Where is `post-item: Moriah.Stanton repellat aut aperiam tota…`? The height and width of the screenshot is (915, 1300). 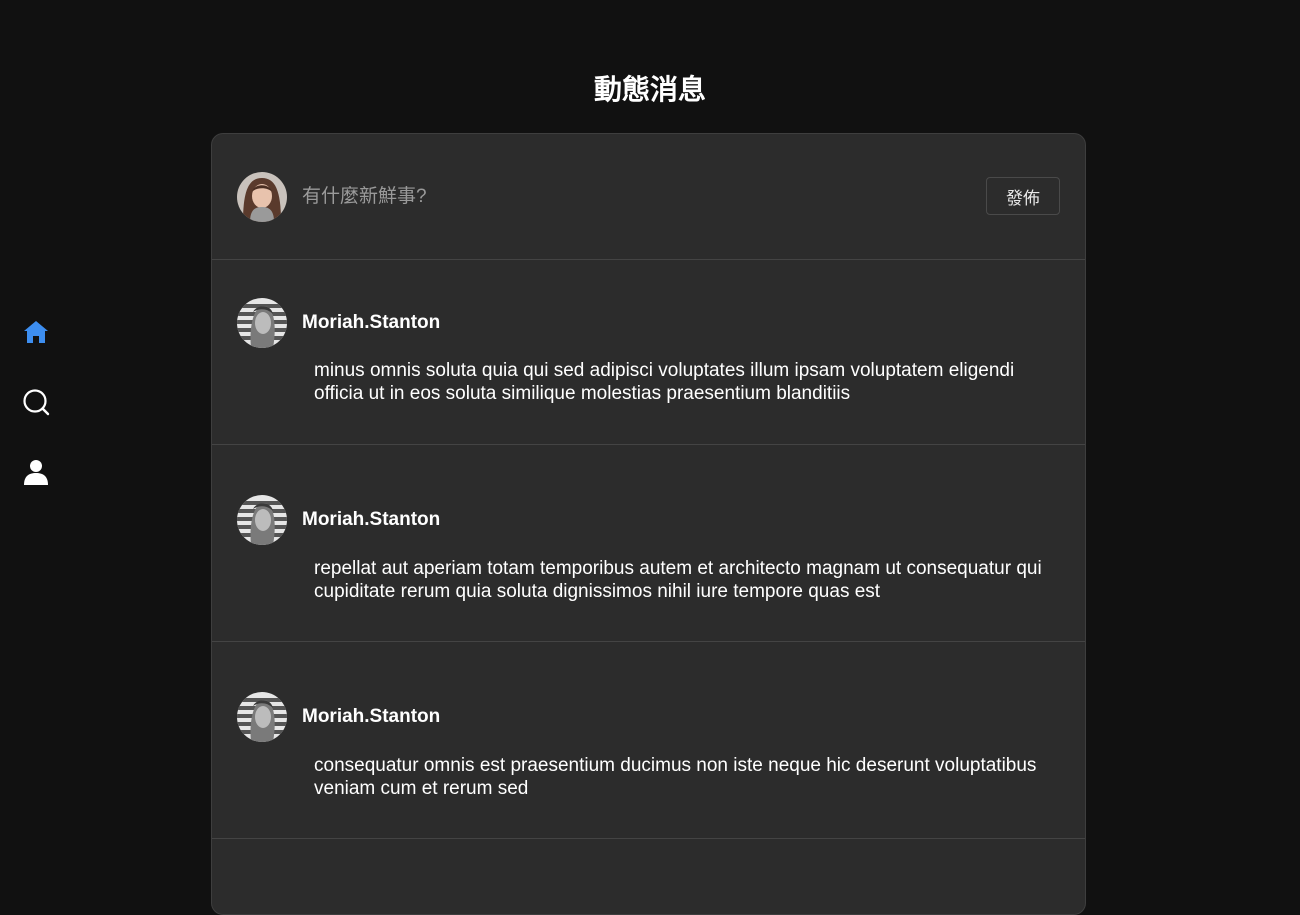 post-item: Moriah.Stanton repellat aut aperiam tota… is located at coordinates (648, 543).